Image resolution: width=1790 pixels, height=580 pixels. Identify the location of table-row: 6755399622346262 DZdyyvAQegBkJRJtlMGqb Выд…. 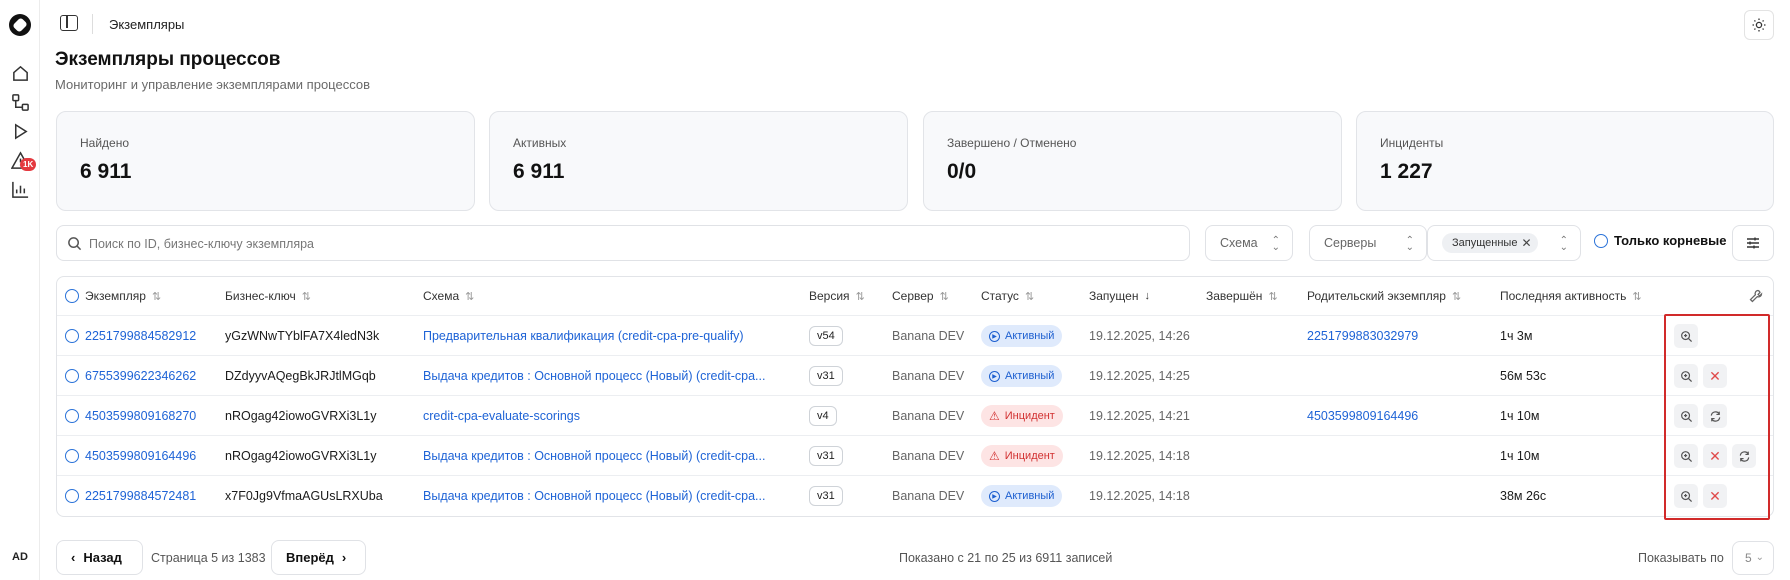
(915, 375).